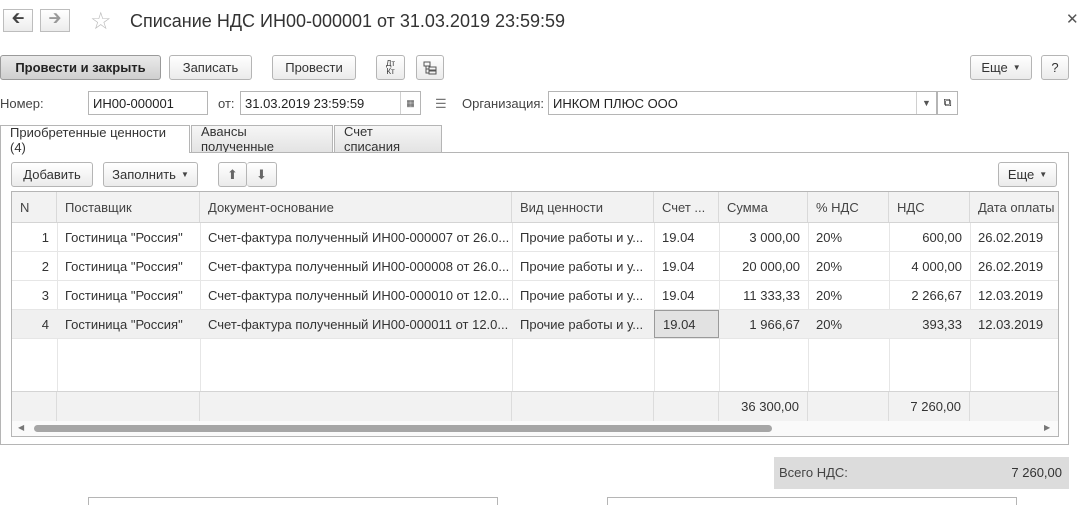 The image size is (1077, 505). I want to click on tab-acquired-values: Приобретенные ценности (4), so click(95, 139).